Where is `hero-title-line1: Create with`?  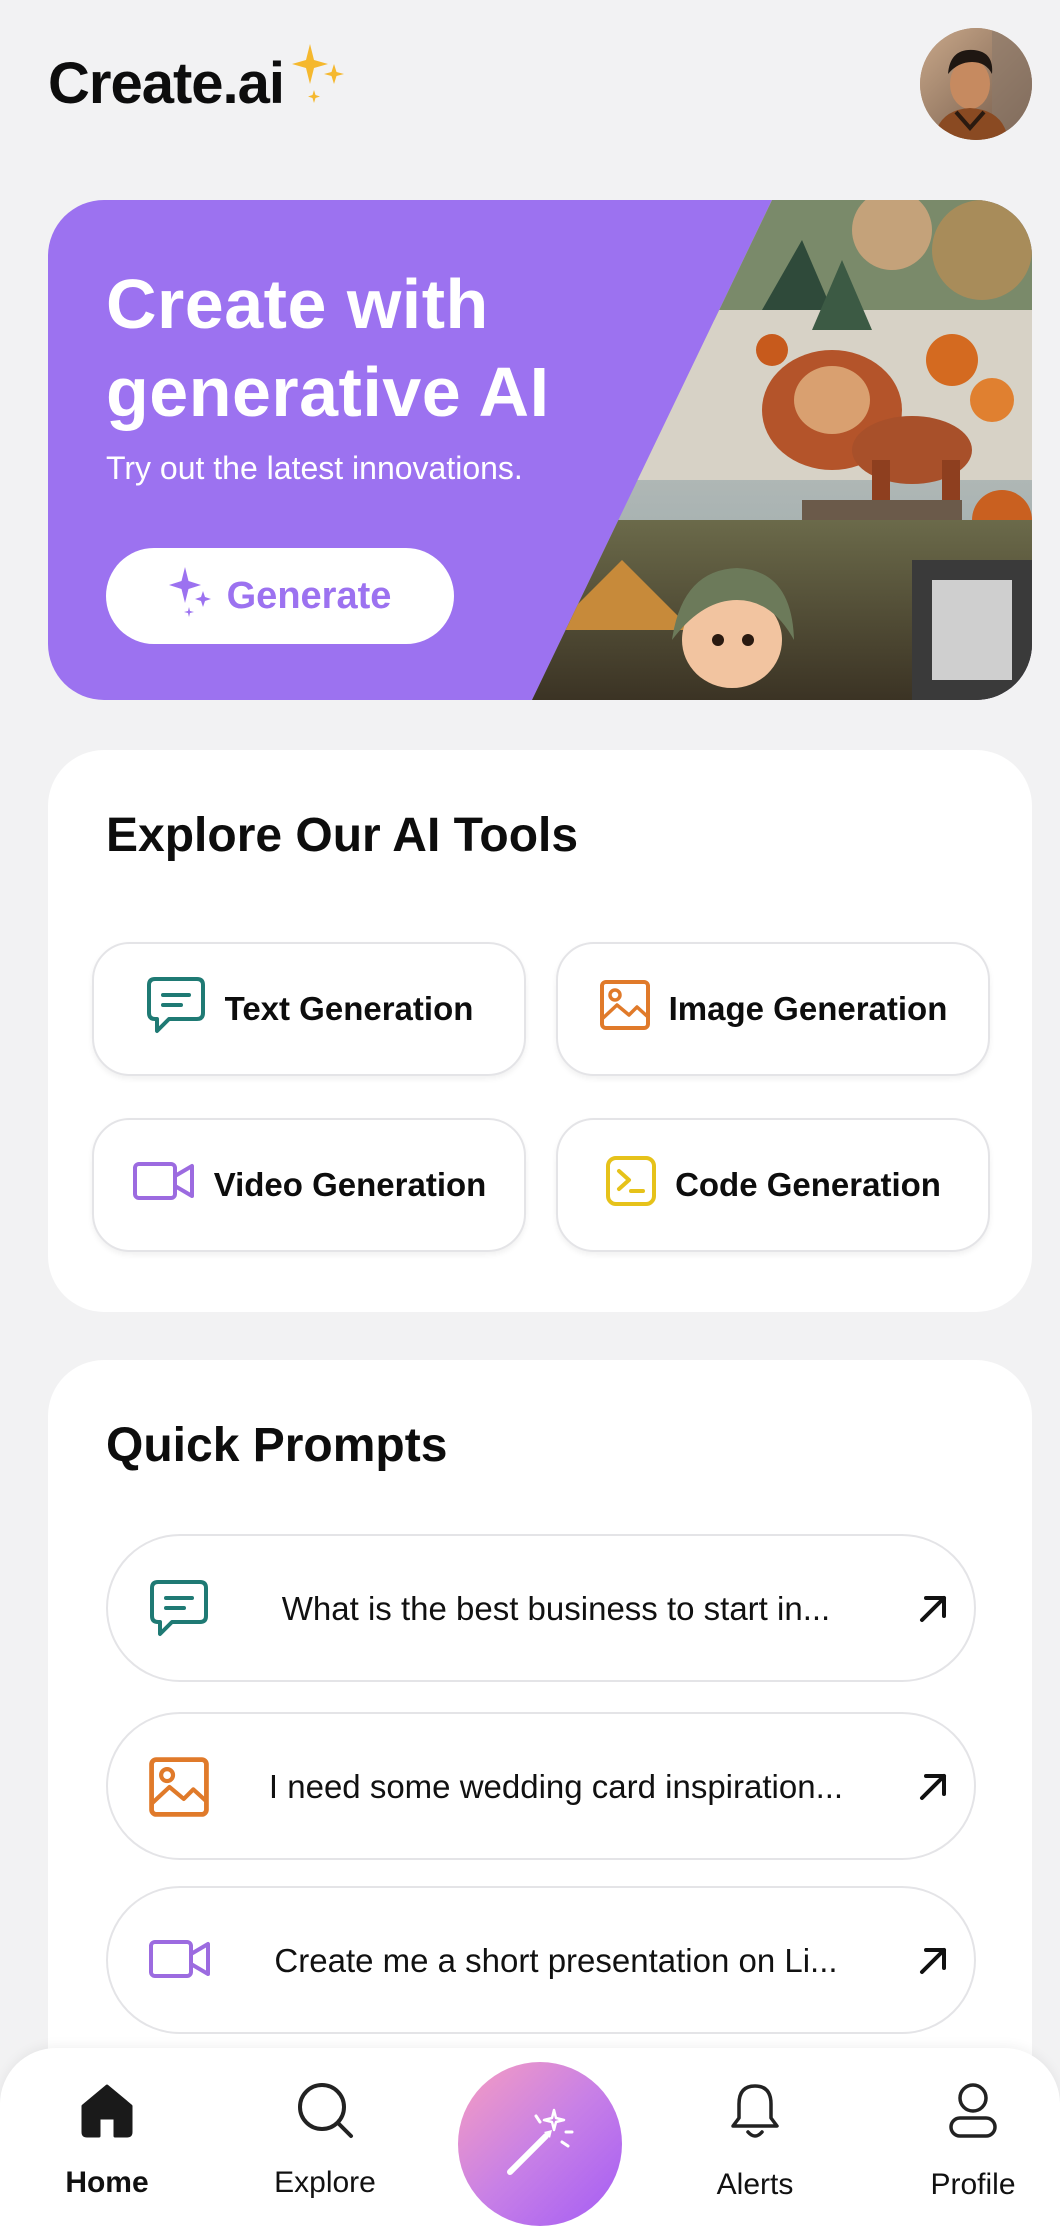 hero-title-line1: Create with is located at coordinates (297, 304).